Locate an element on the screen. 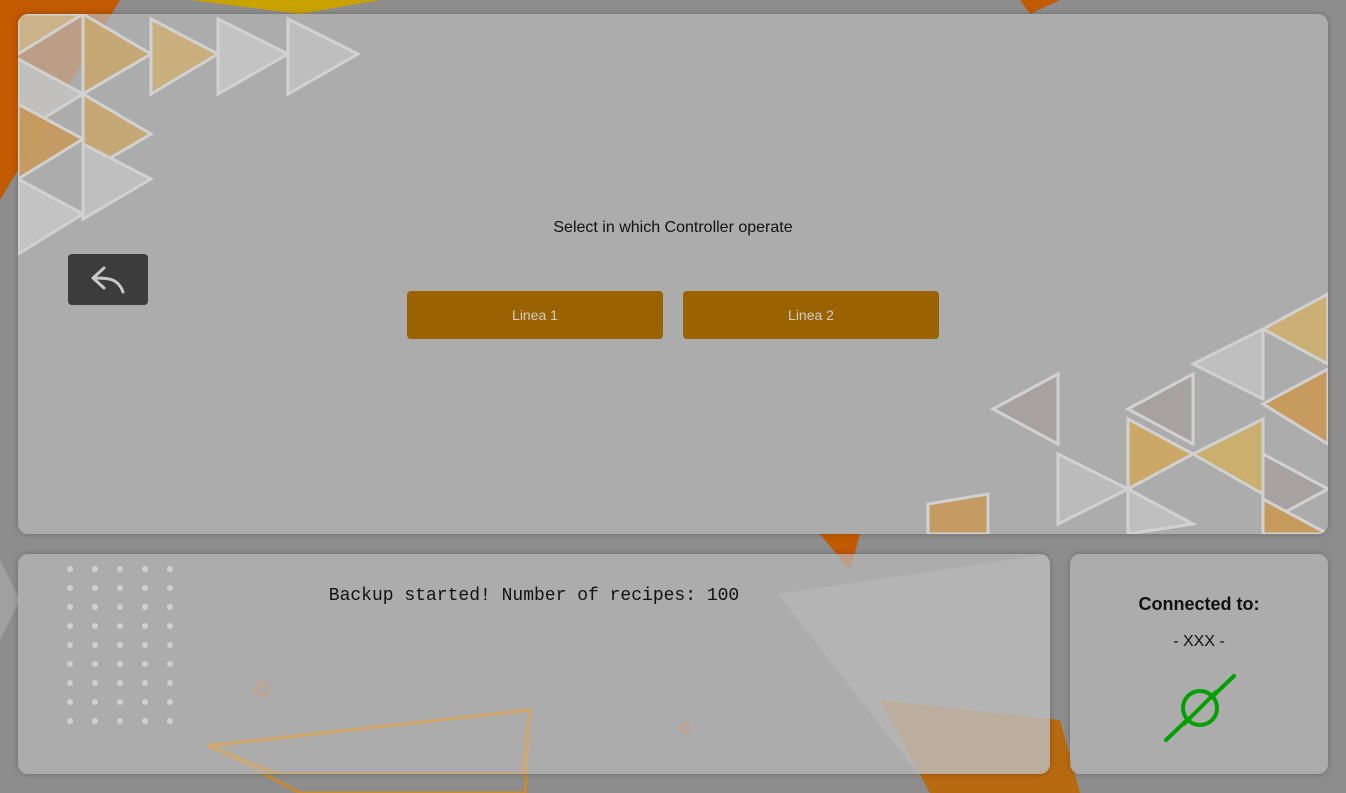 Image resolution: width=1346 pixels, height=793 pixels. reply-arrow-icon is located at coordinates (108, 279).